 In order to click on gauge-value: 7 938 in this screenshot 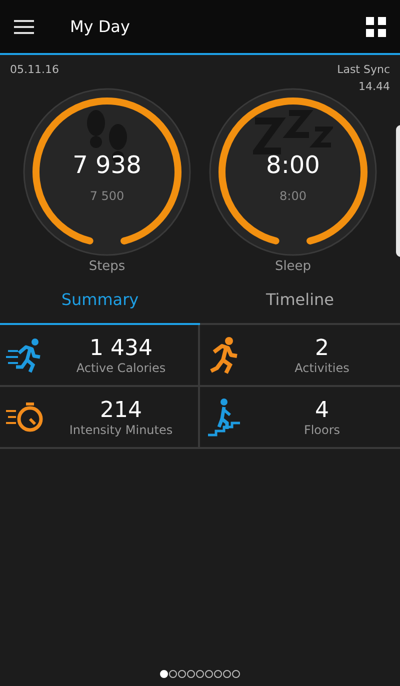, I will do `click(107, 165)`.